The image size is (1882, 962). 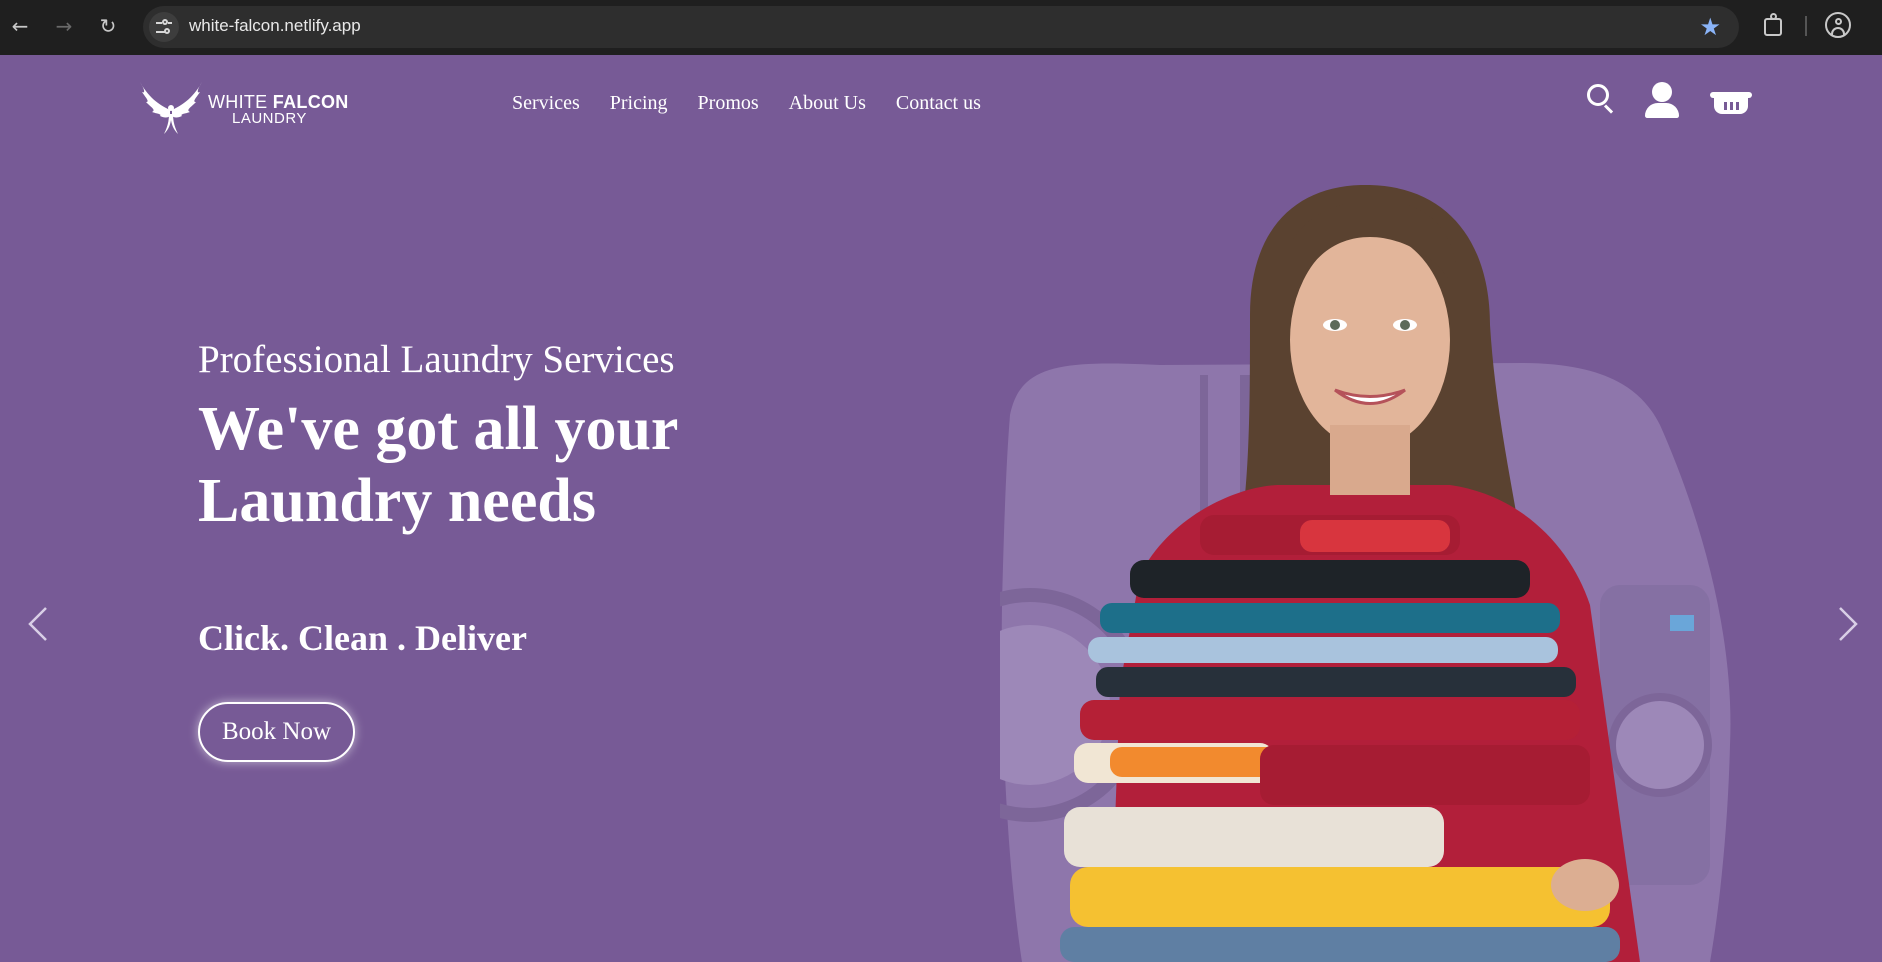 I want to click on profile-icon, so click(x=1838, y=25).